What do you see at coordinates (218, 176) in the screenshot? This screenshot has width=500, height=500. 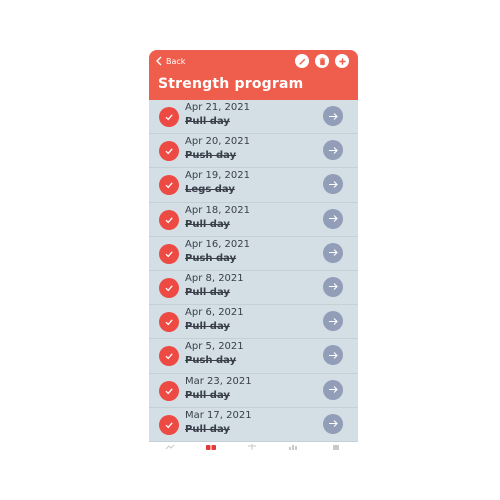 I see `workout-date: Apr 19, 2021` at bounding box center [218, 176].